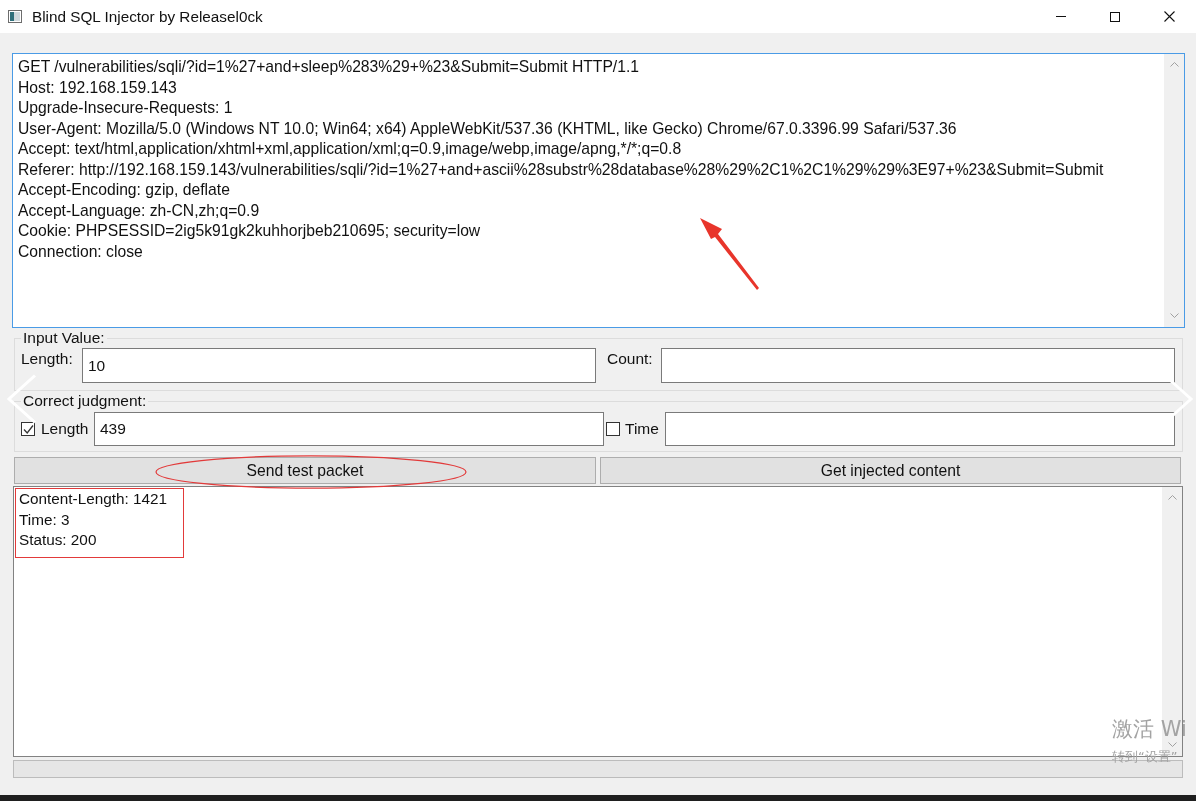 The image size is (1196, 801). What do you see at coordinates (139, 210) in the screenshot?
I see `request-line: Accept-Language: zh-CN,zh;q=0.9` at bounding box center [139, 210].